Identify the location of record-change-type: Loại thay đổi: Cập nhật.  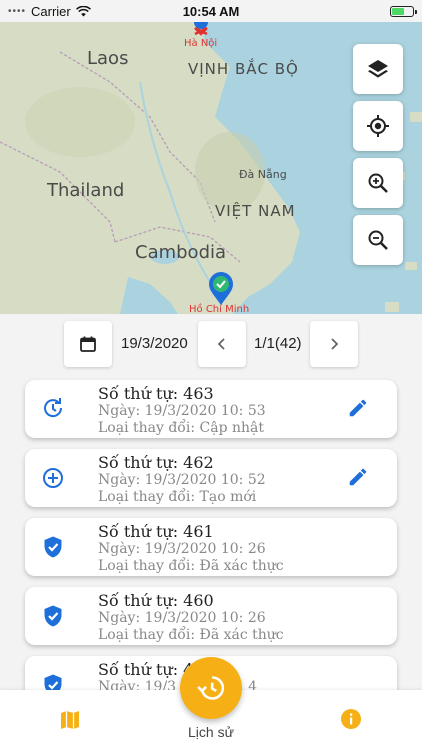
(181, 428).